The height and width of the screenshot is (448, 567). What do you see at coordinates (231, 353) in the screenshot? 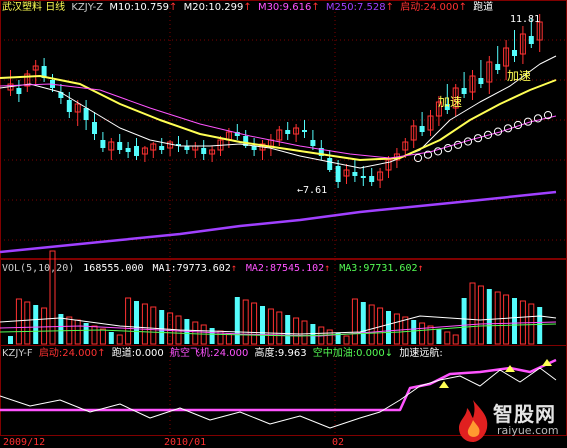
I see `kzjy-flight-value: 24.000` at bounding box center [231, 353].